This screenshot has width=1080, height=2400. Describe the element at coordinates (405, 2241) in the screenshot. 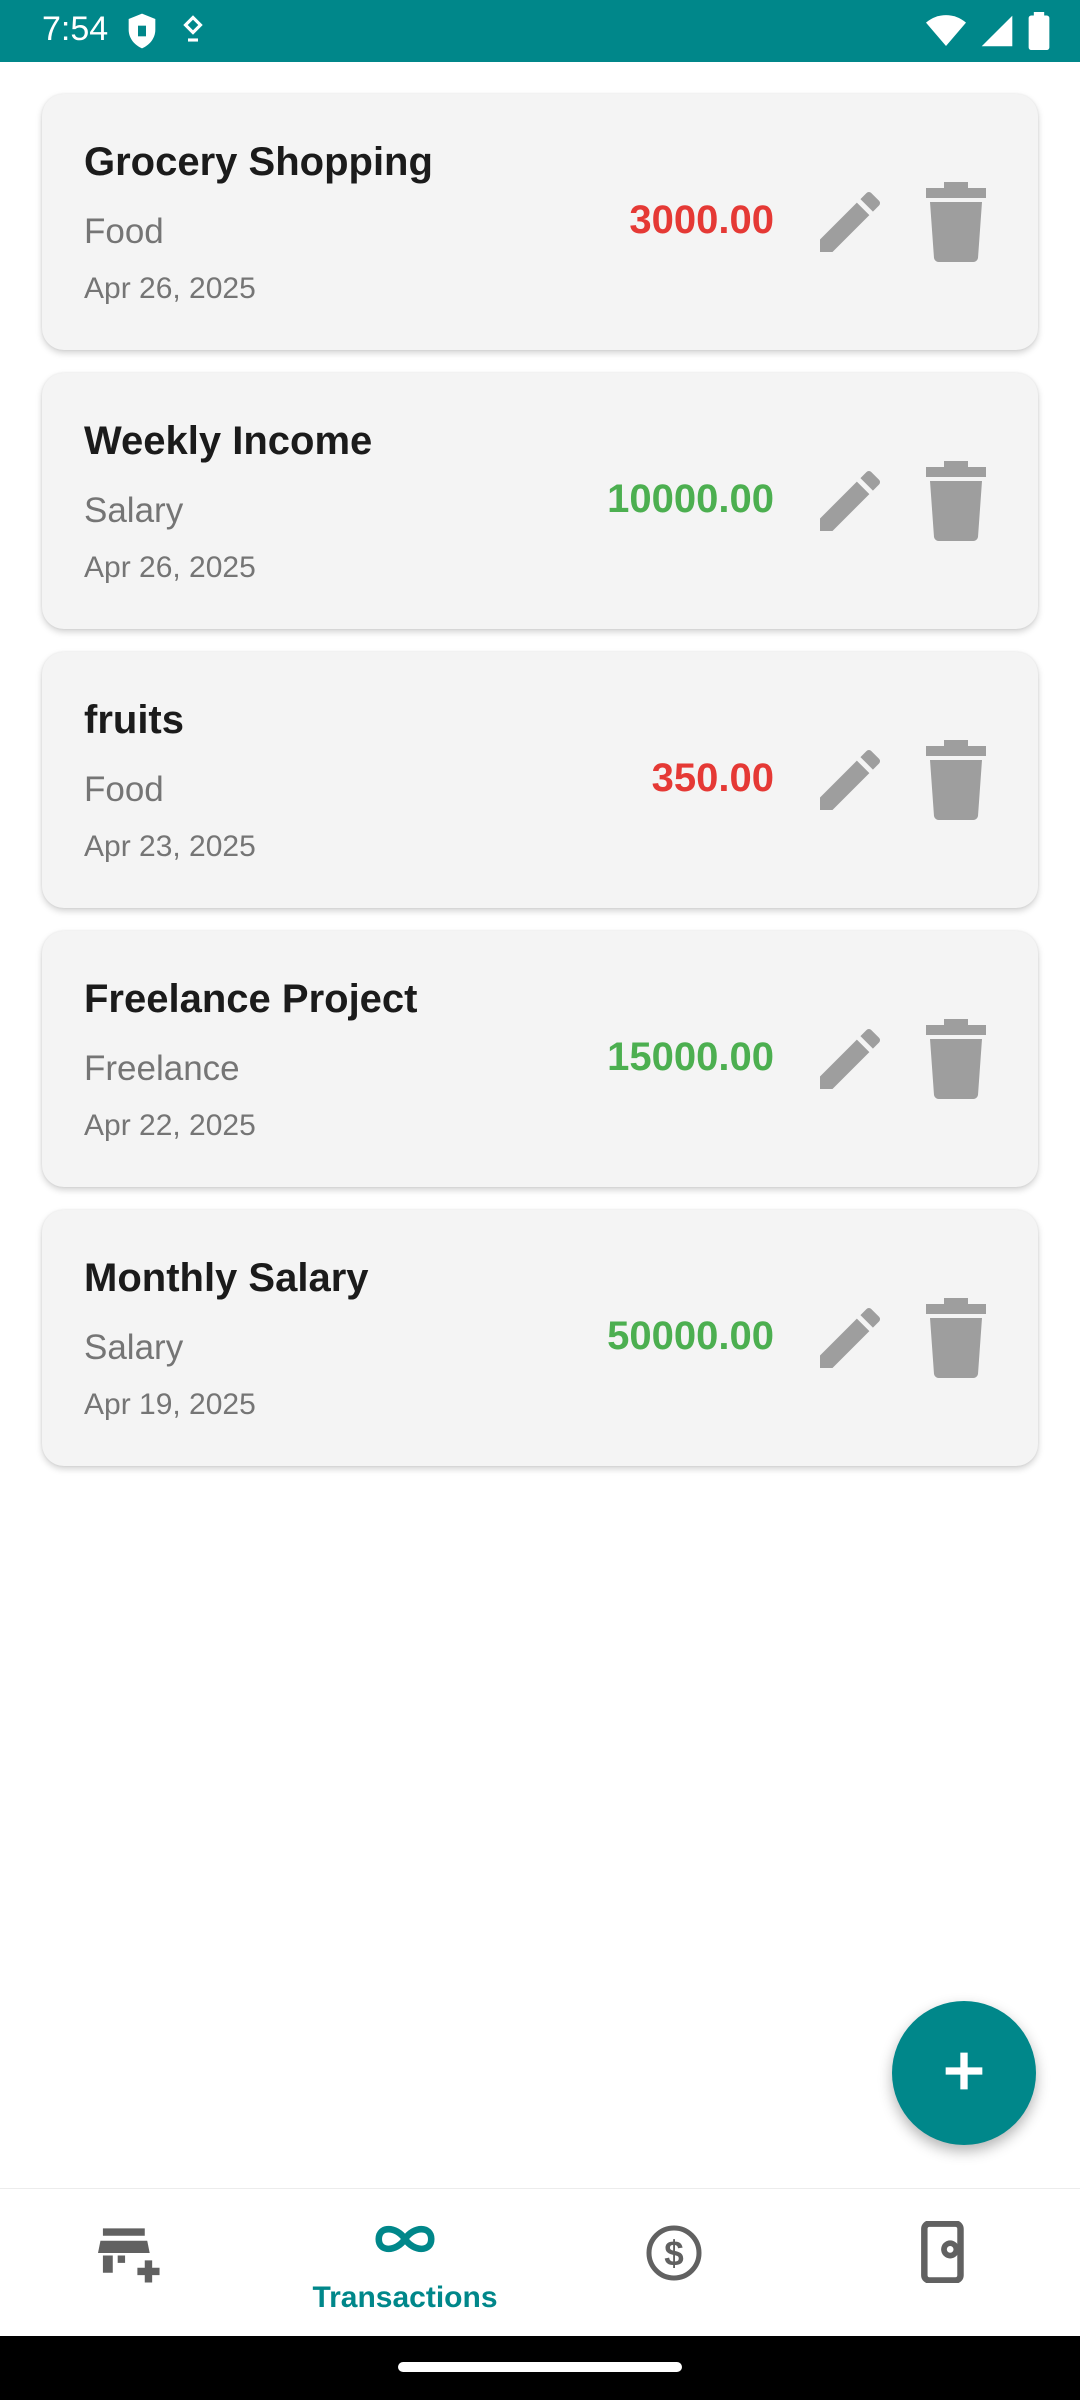

I see `infinity-icon` at that location.